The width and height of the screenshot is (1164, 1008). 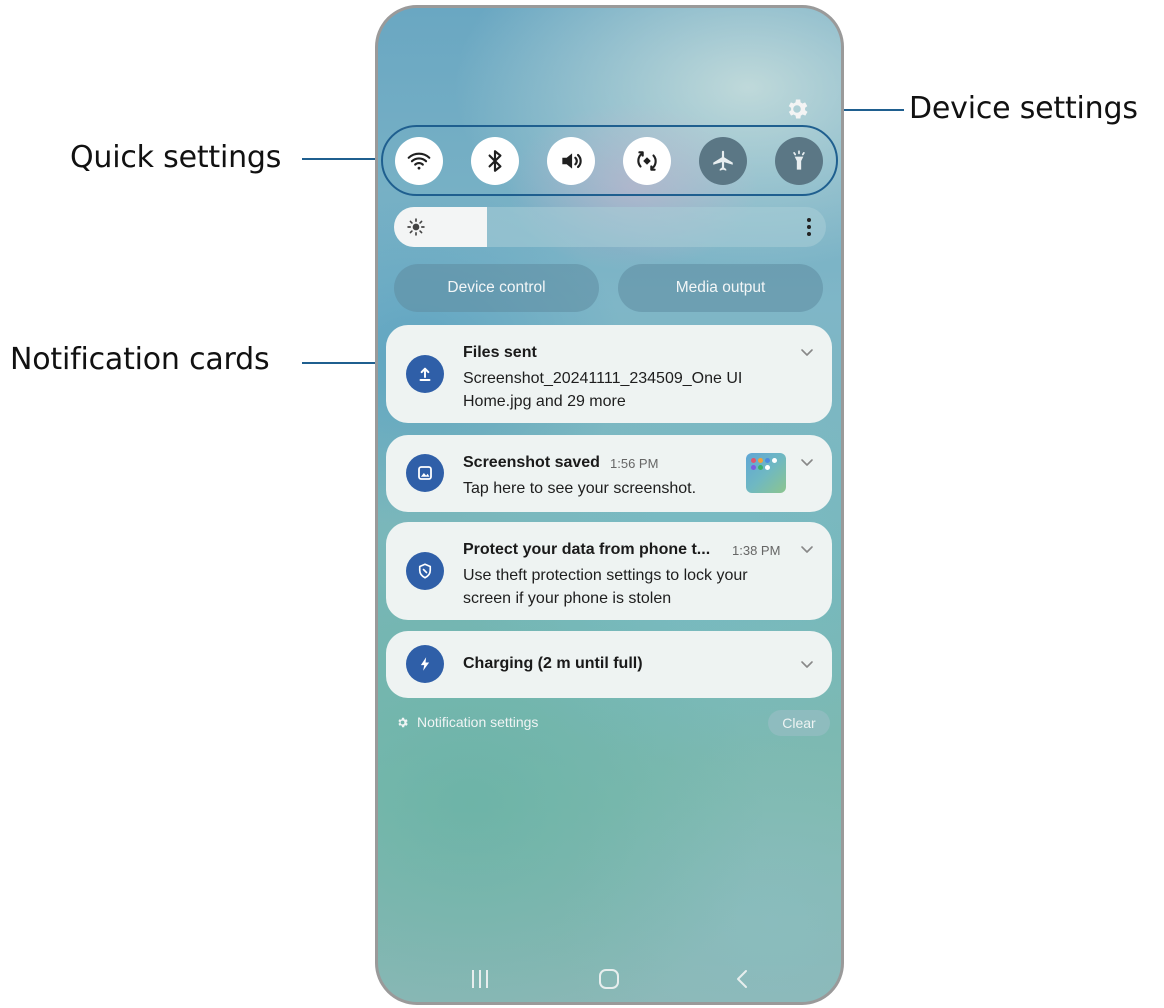 I want to click on callout-line-quick-settings, so click(x=341, y=159).